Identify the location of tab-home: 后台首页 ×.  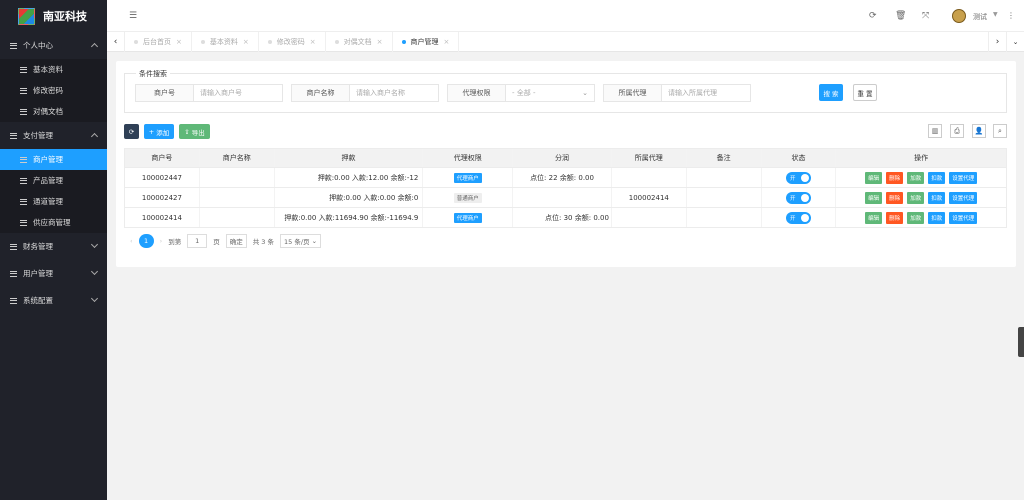
(158, 41).